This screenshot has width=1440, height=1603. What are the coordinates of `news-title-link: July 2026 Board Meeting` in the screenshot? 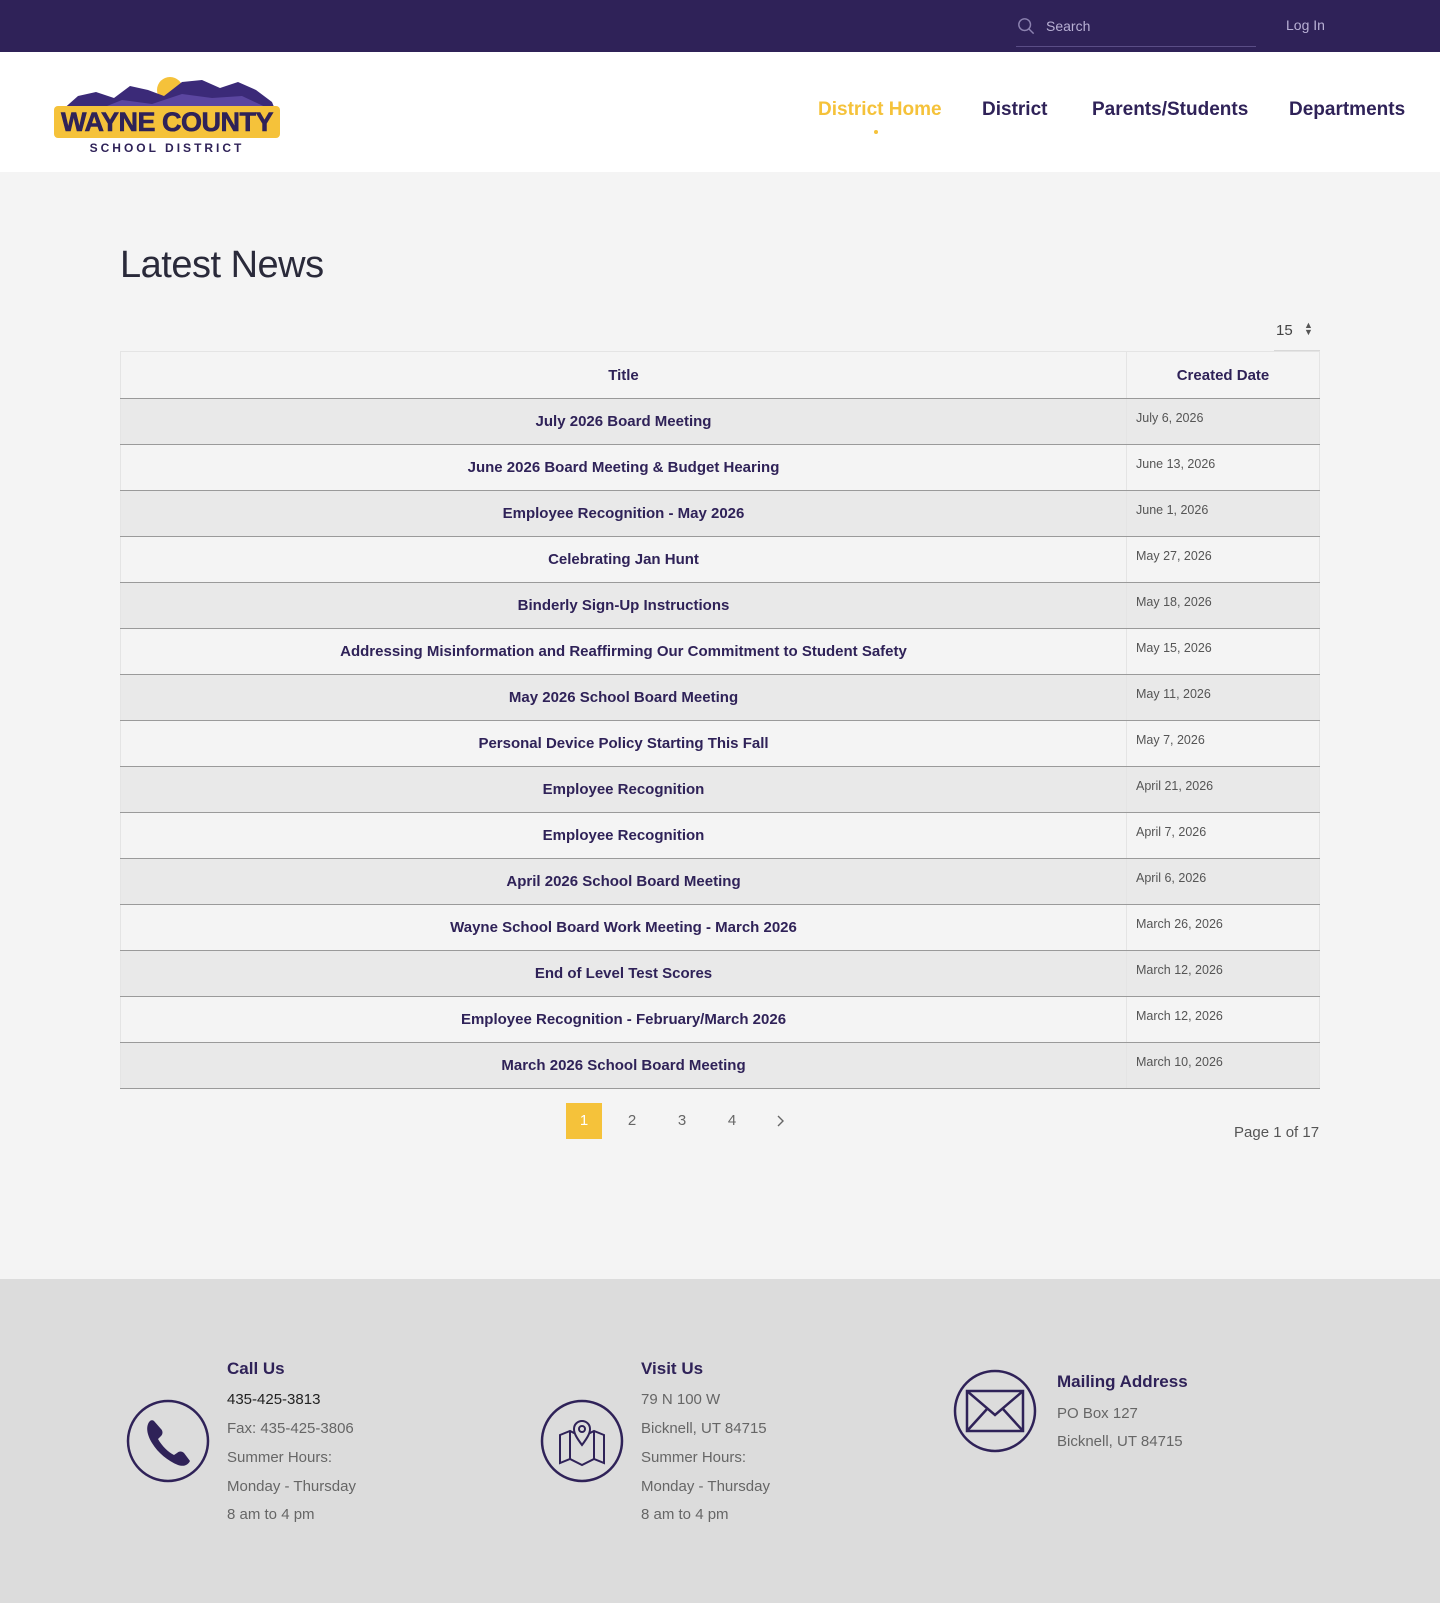 It's located at (624, 421).